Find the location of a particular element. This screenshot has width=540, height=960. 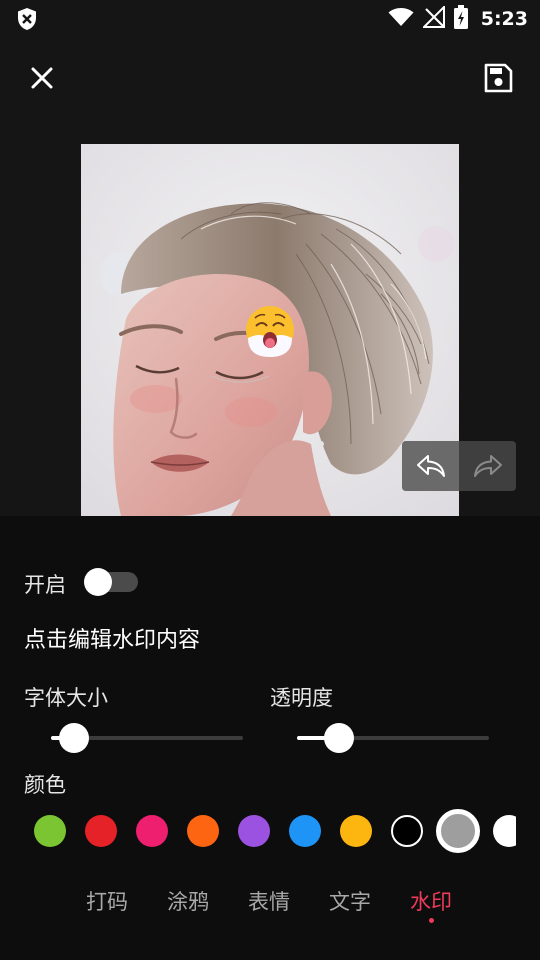

undo-button is located at coordinates (430, 466).